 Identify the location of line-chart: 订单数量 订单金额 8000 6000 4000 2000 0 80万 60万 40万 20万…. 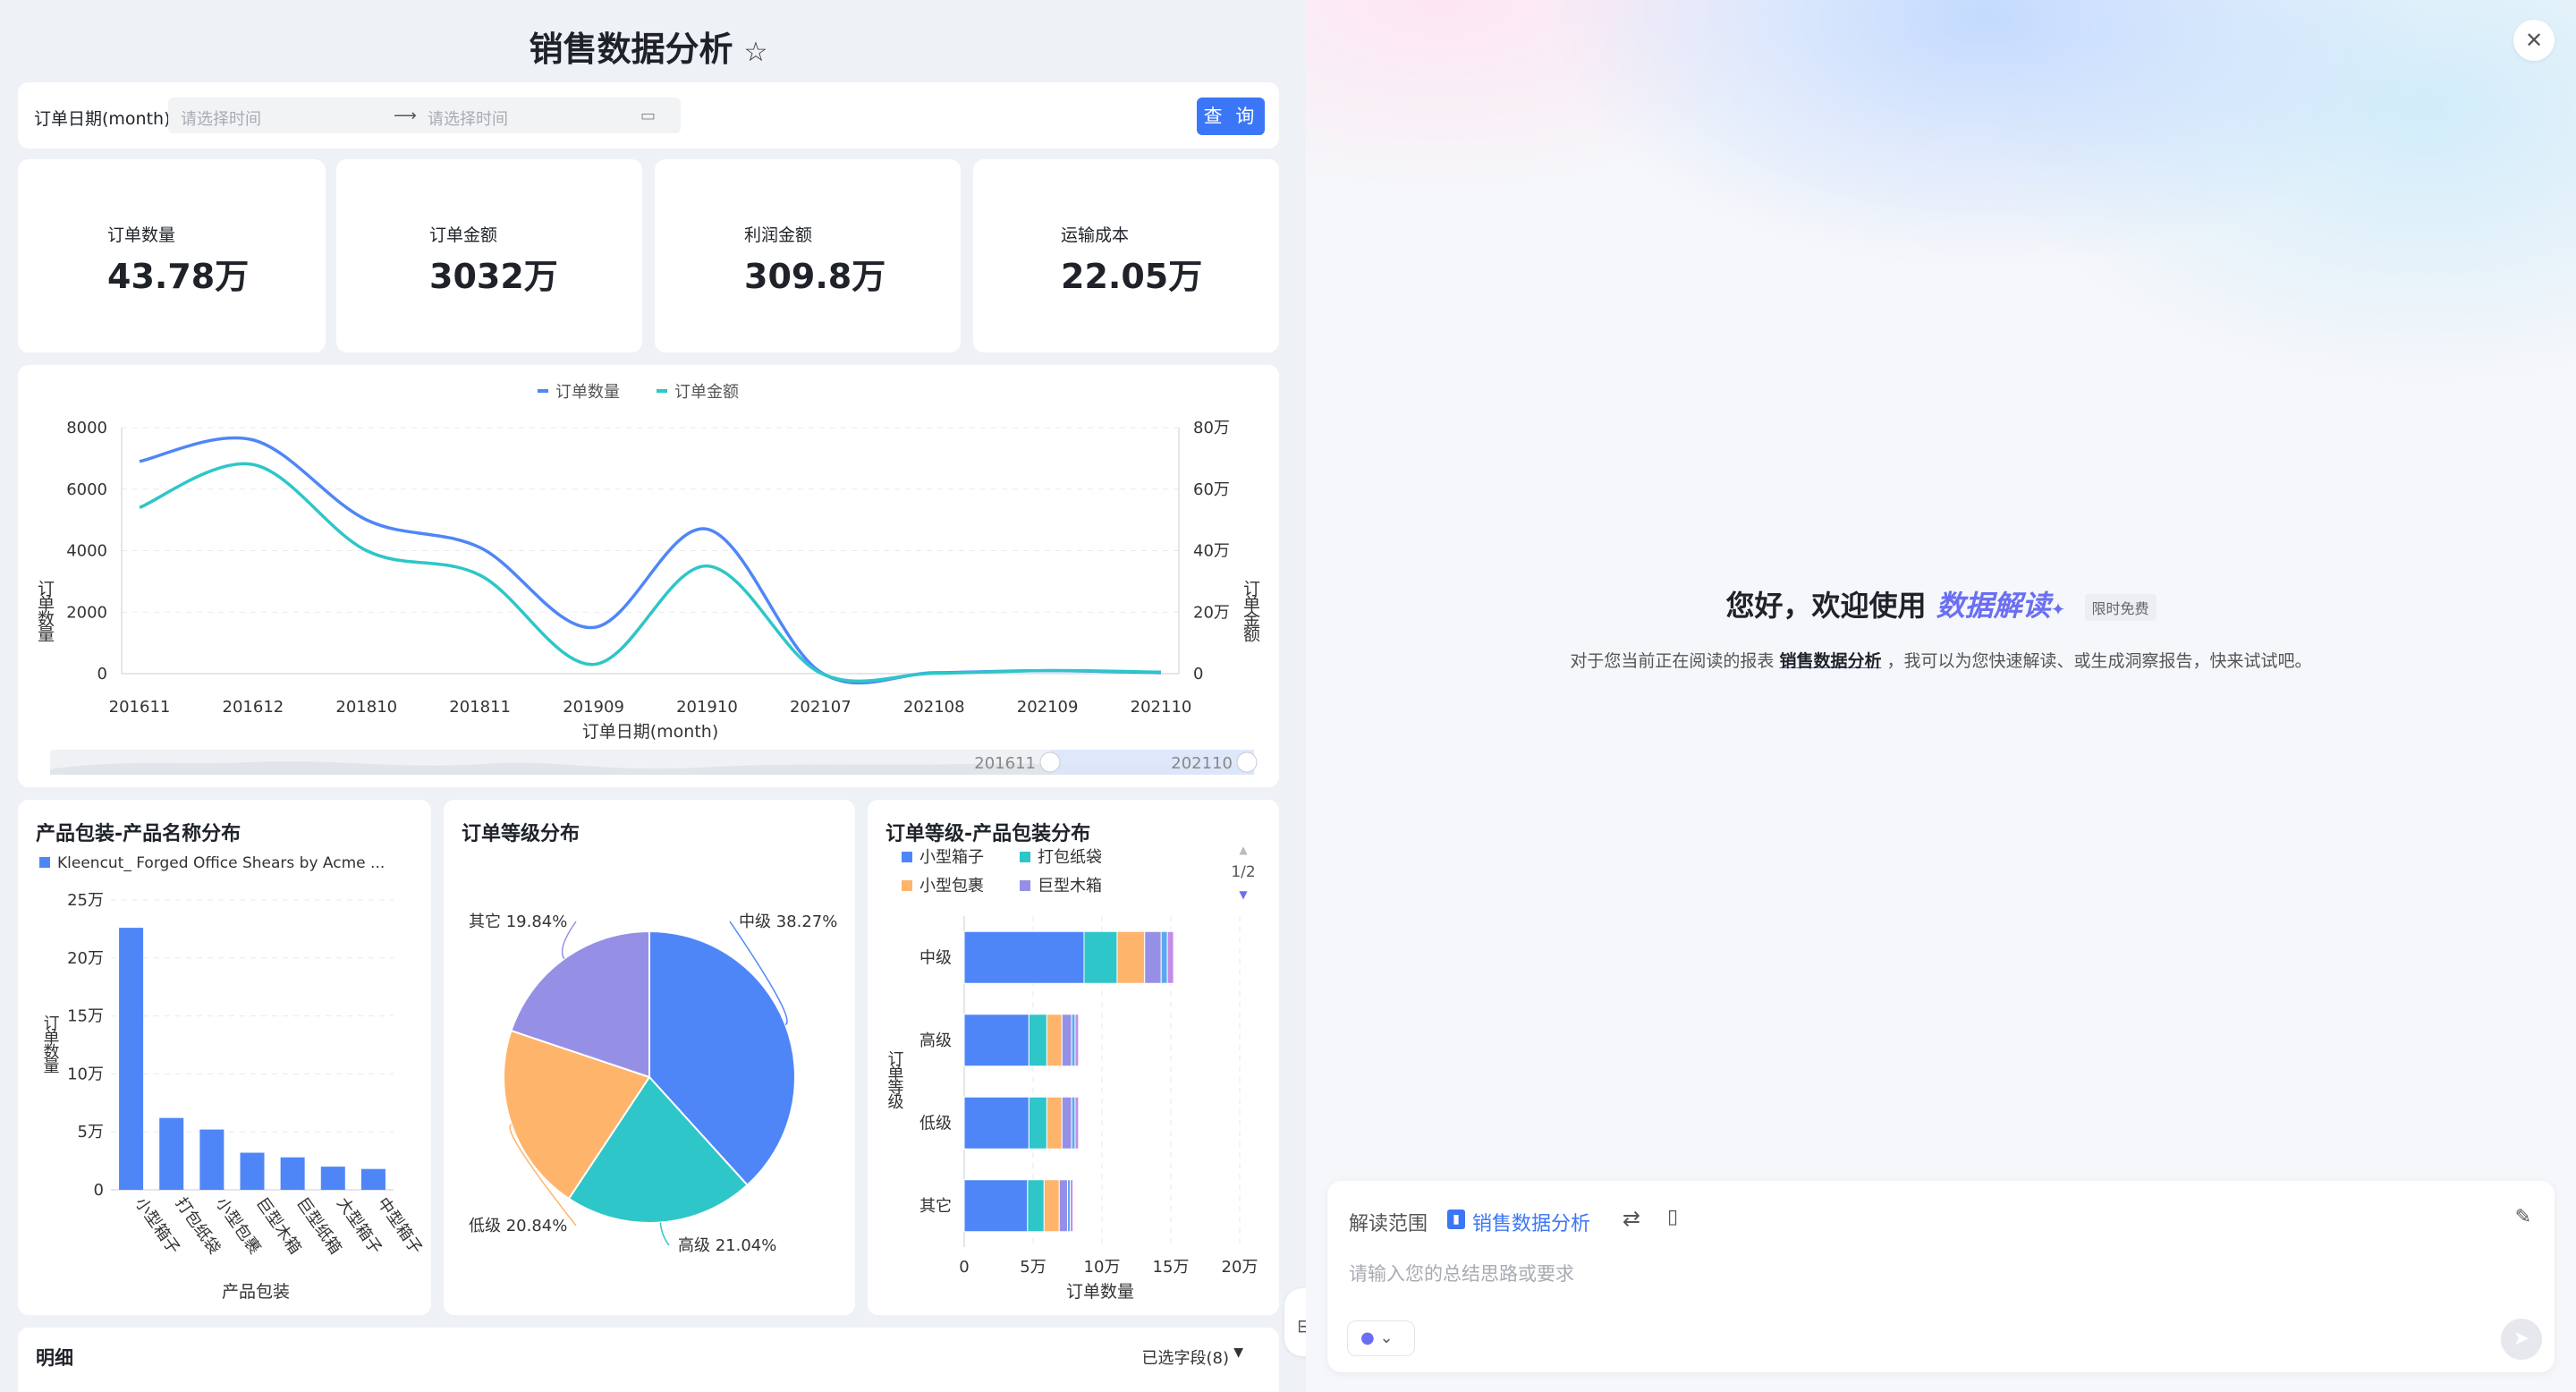
(647, 579).